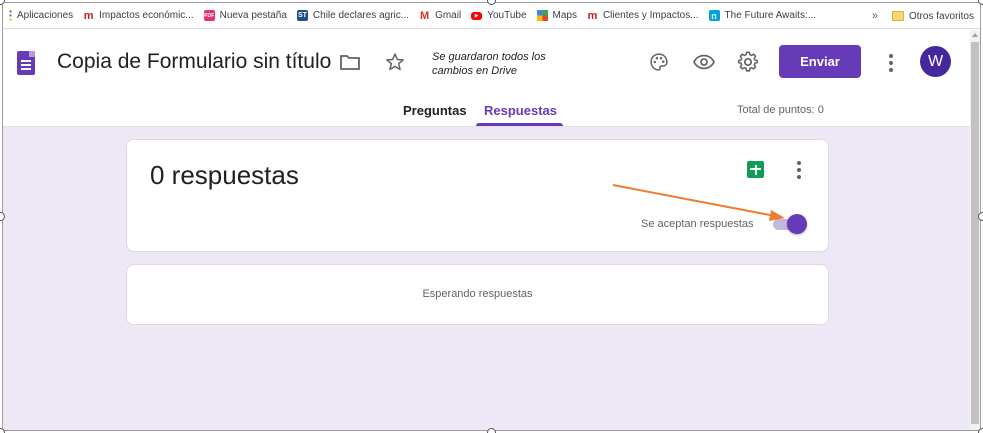 The image size is (983, 433). Describe the element at coordinates (424, 15) in the screenshot. I see `gmail-icon: M` at that location.